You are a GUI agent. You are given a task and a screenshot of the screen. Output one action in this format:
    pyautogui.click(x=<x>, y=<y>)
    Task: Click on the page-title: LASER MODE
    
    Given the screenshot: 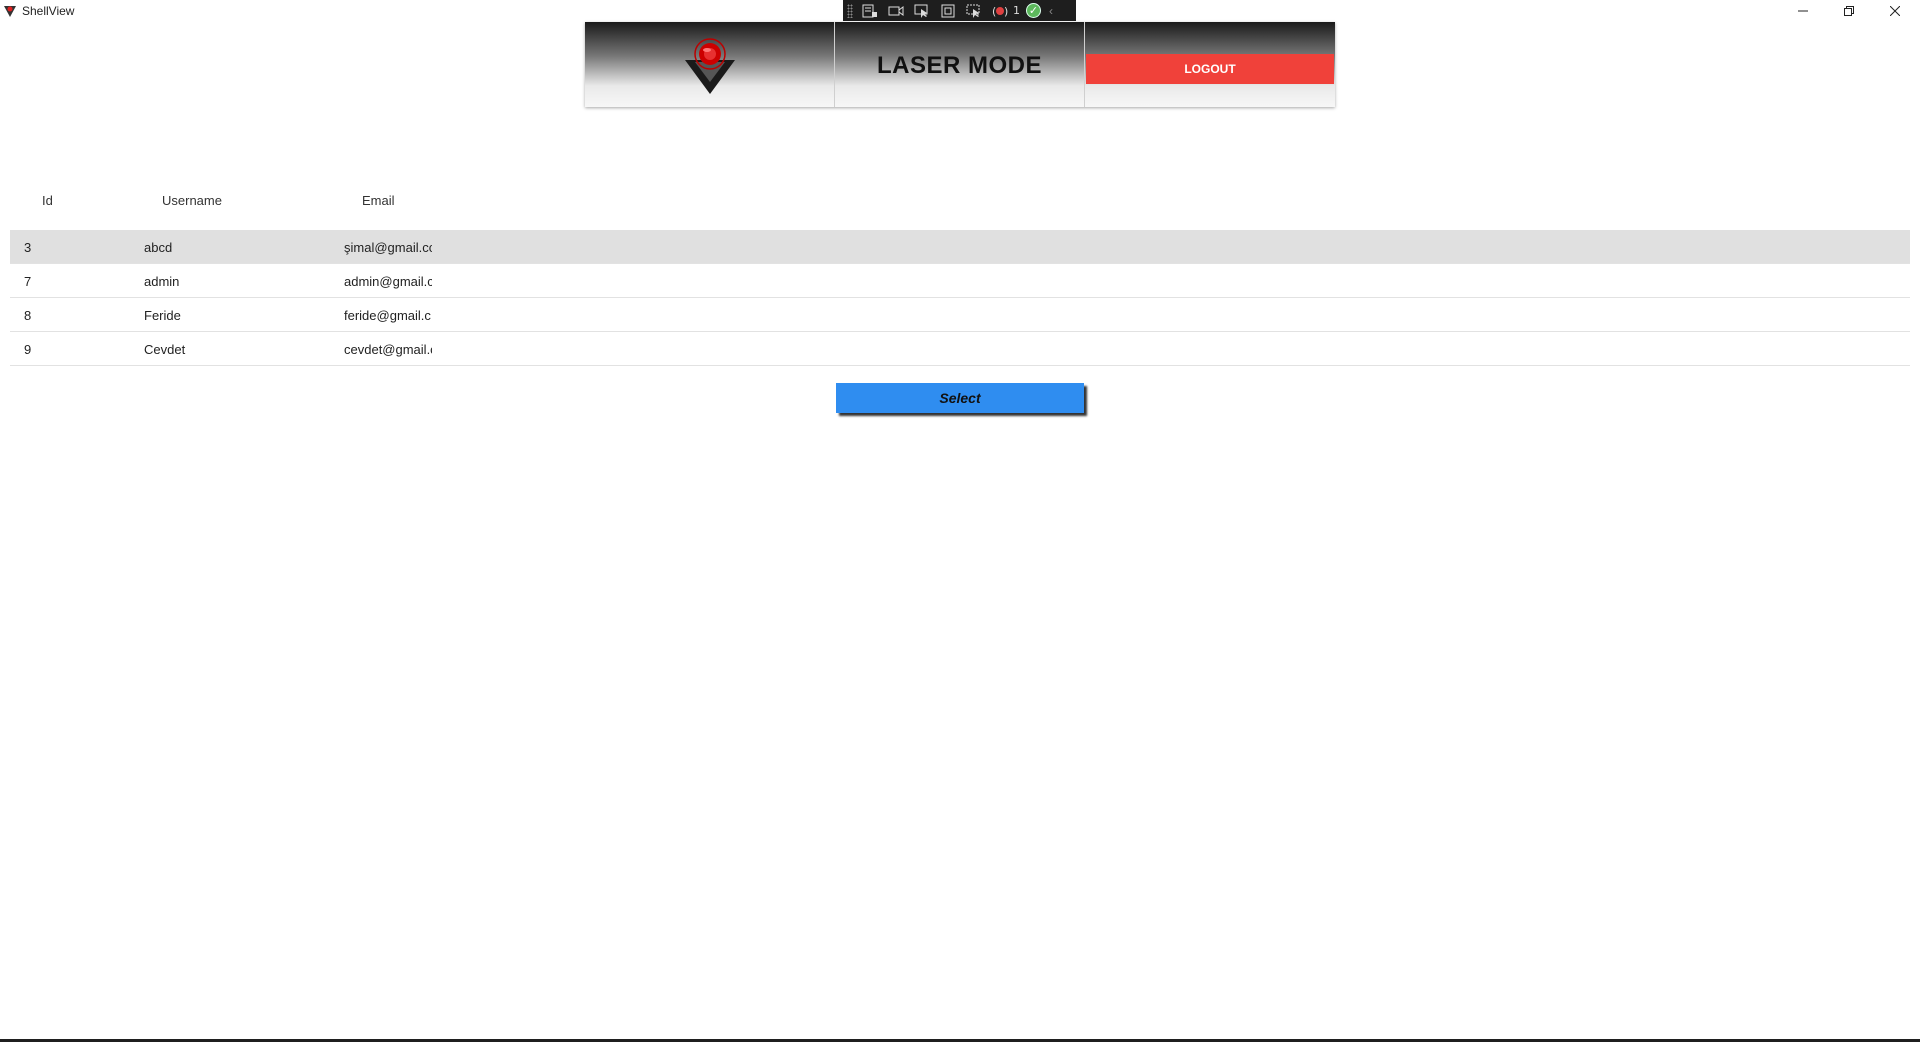 What is the action you would take?
    pyautogui.click(x=959, y=65)
    